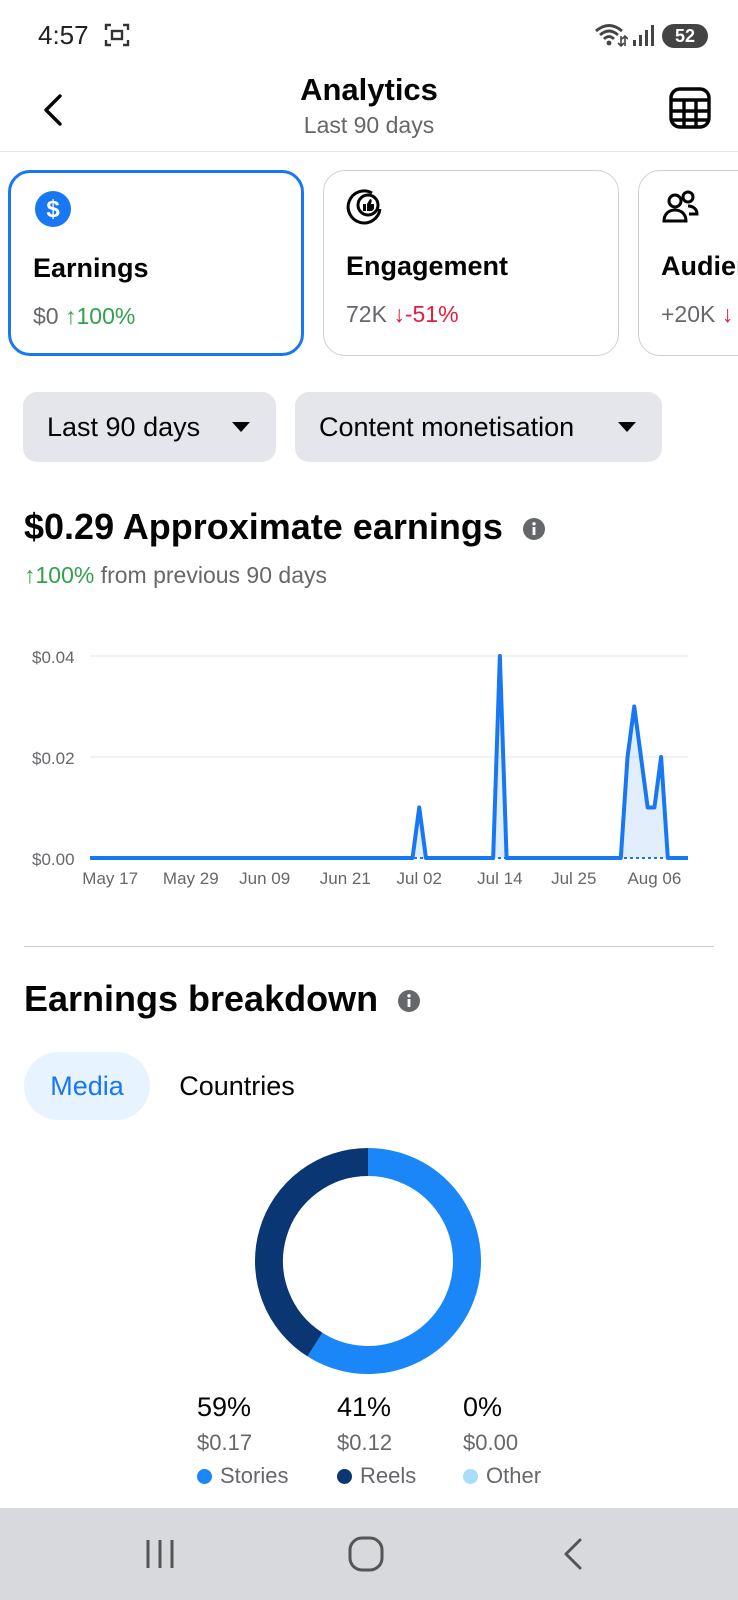 This screenshot has width=738, height=1600. I want to click on legend-name: Stories, so click(254, 1475).